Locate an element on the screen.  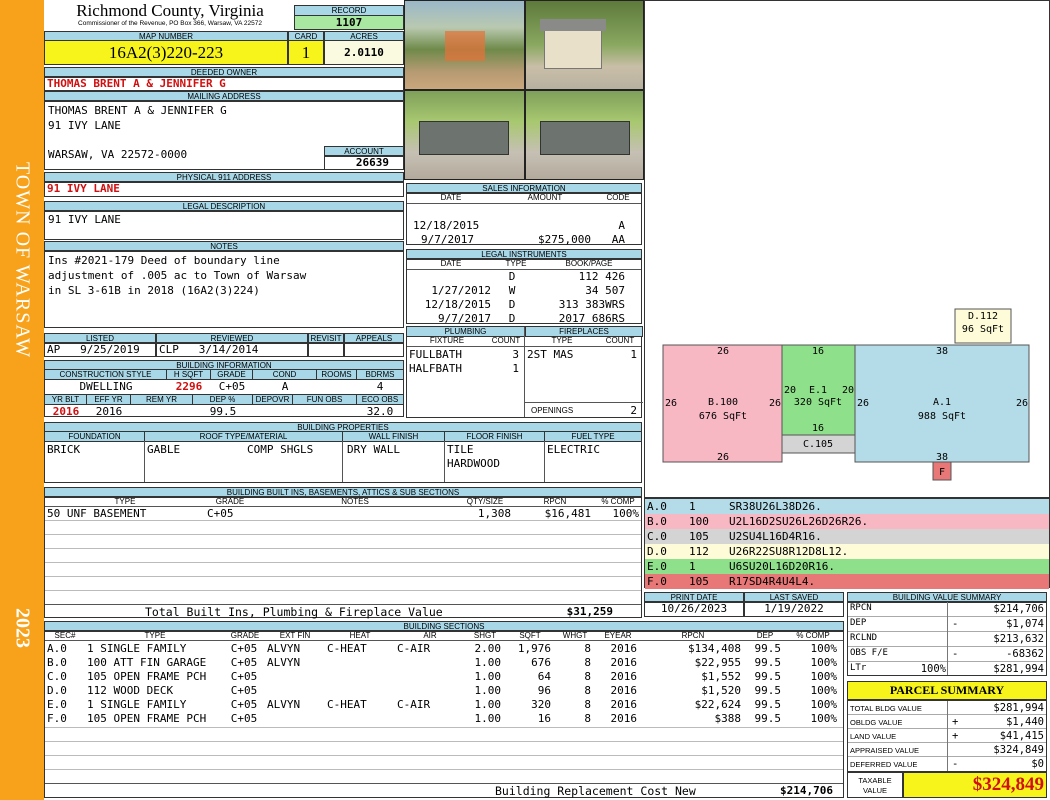
print-date-value: 10/26/2023 is located at coordinates (694, 609).